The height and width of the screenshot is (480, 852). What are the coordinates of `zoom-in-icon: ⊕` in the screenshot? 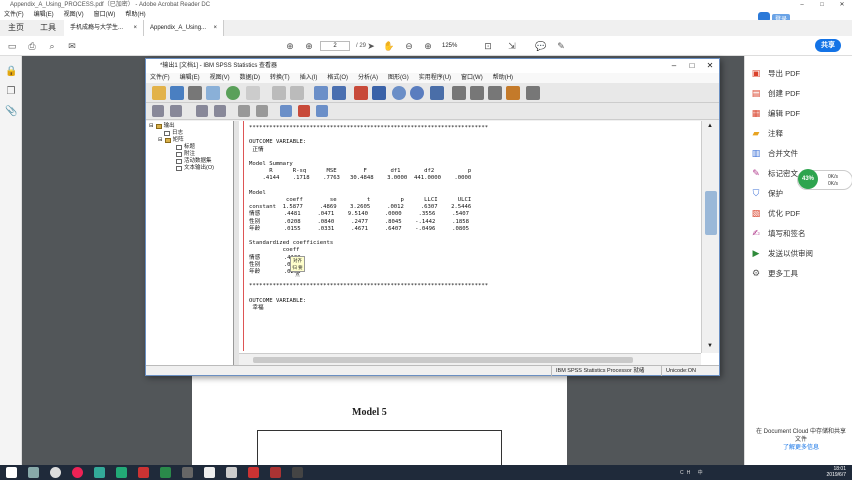 It's located at (428, 46).